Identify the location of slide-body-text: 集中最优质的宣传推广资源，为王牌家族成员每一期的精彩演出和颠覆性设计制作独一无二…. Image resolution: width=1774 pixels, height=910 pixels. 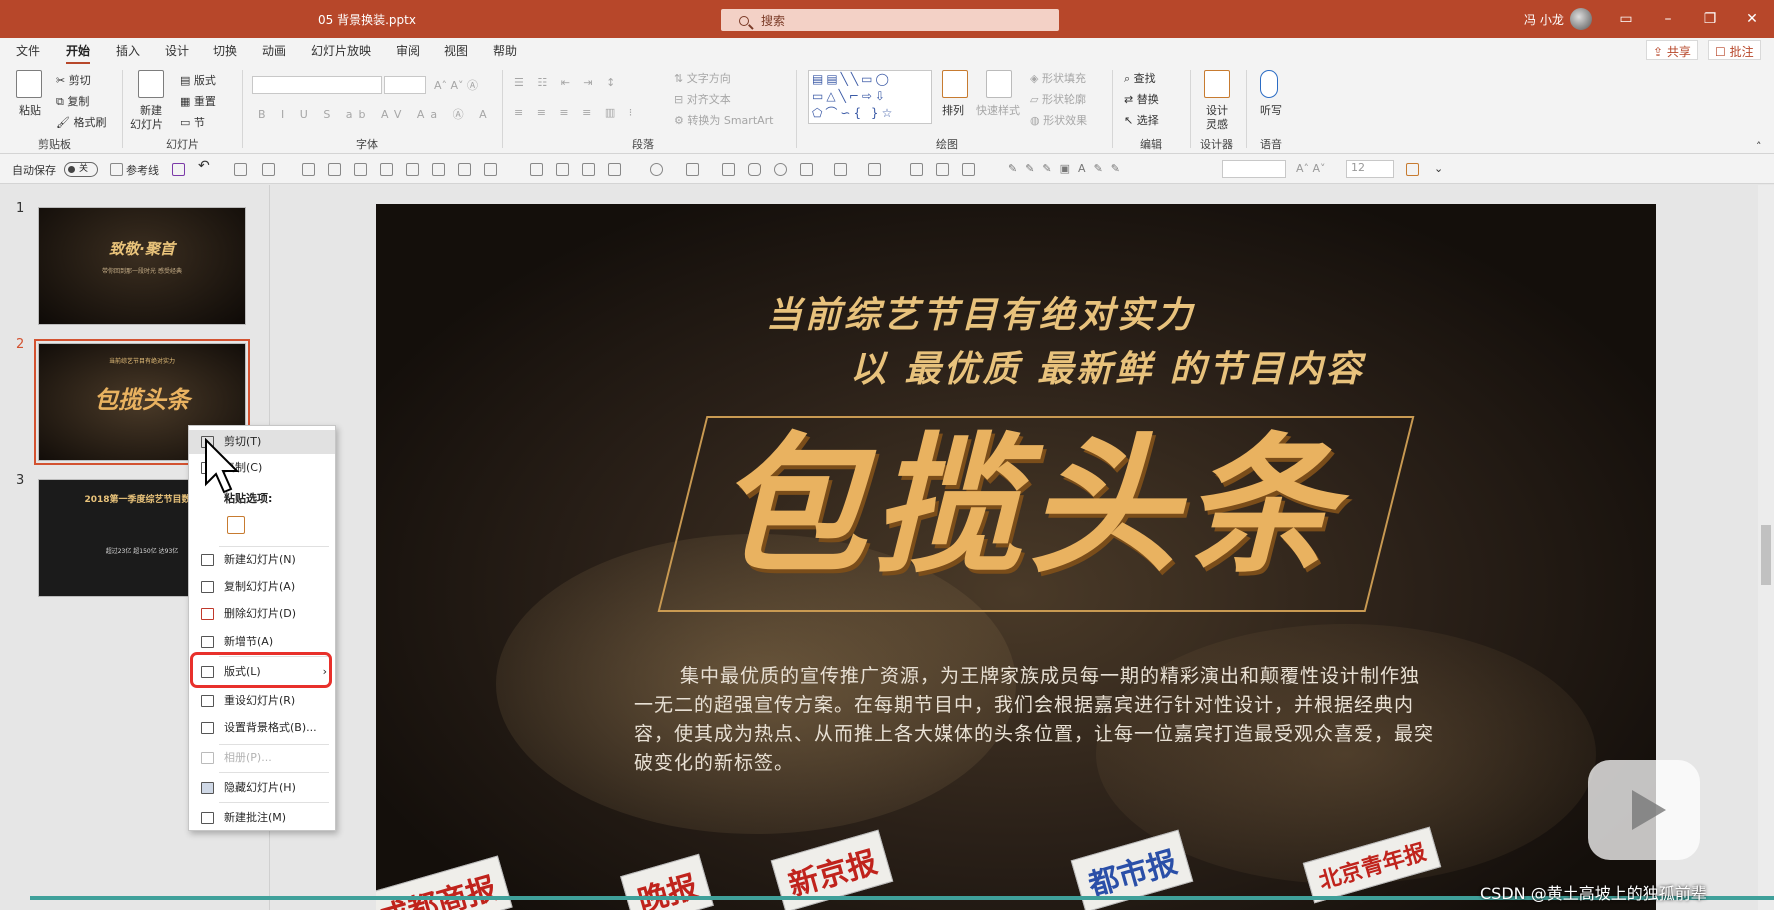
(1034, 720).